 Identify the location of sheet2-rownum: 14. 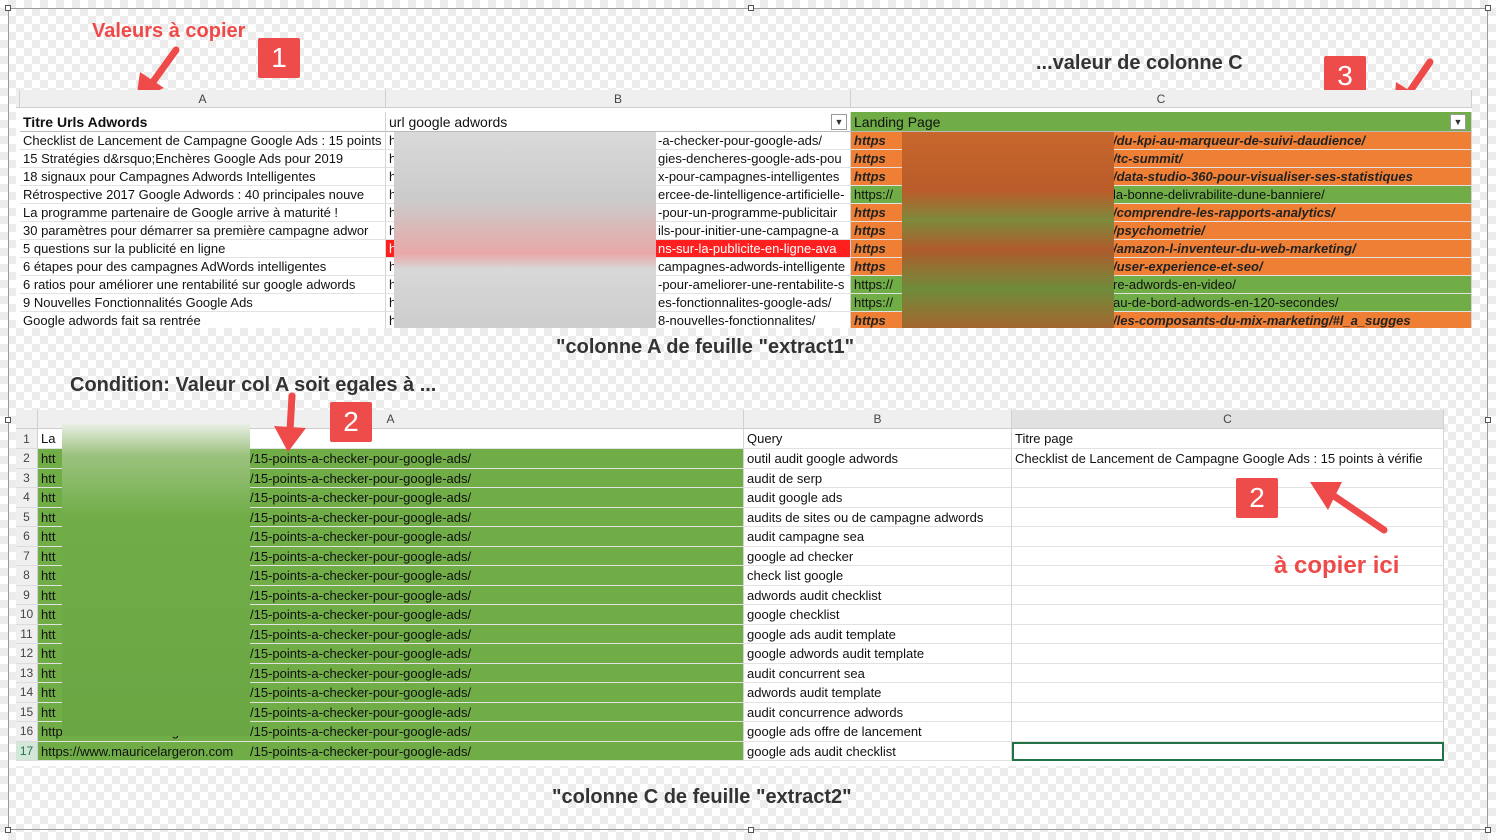
(27, 693).